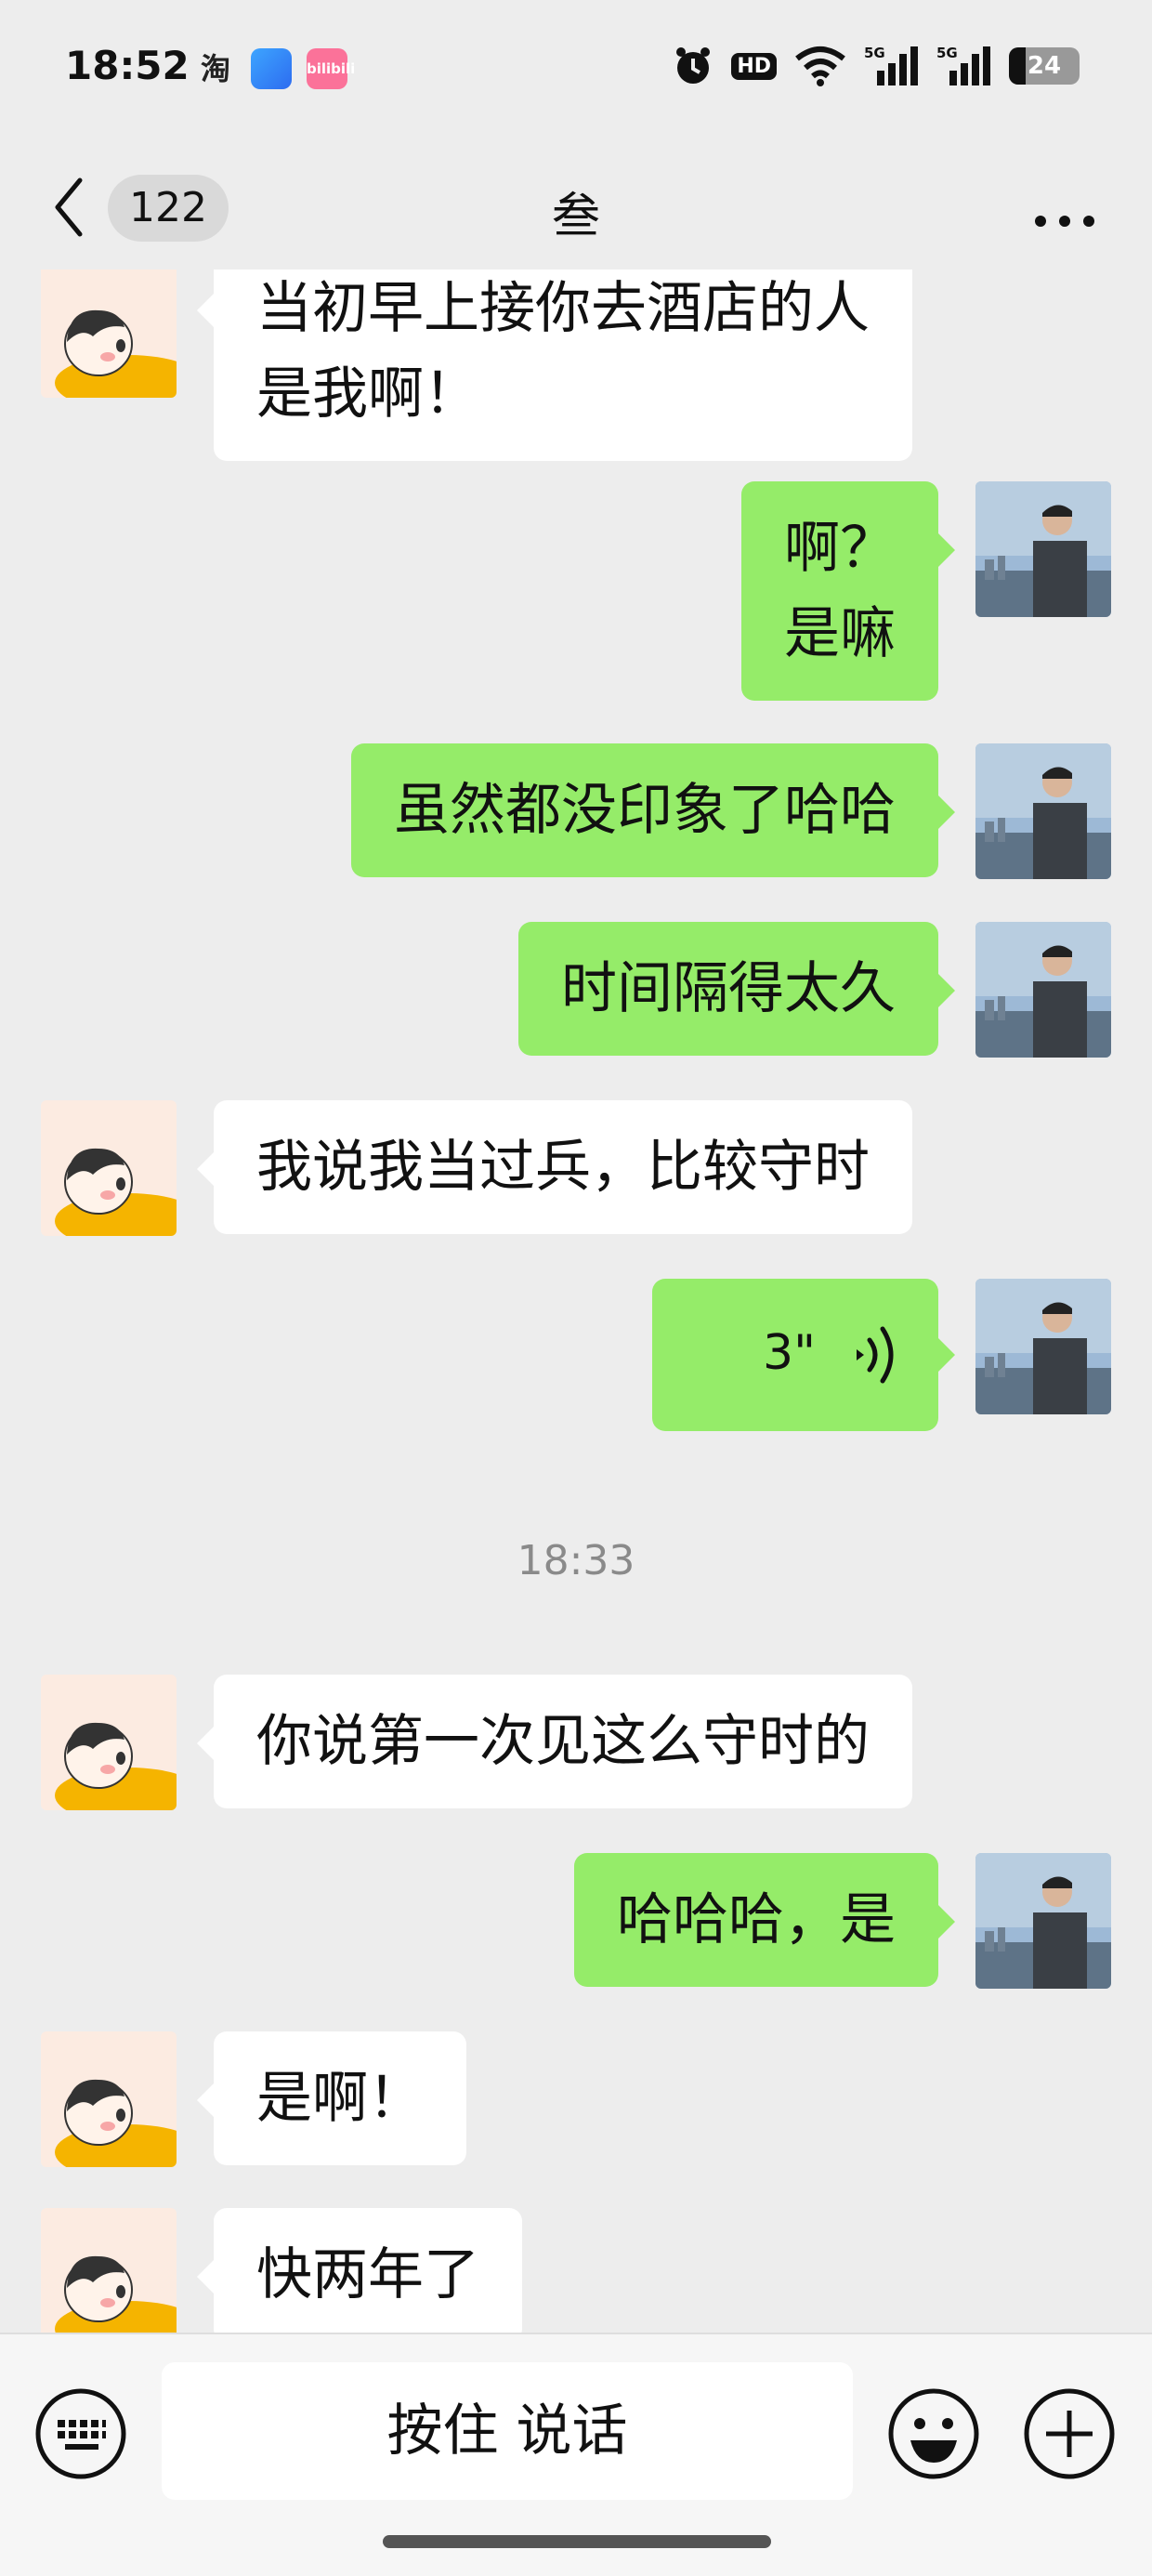 This screenshot has width=1152, height=2576. I want to click on hd-icon: HD, so click(754, 66).